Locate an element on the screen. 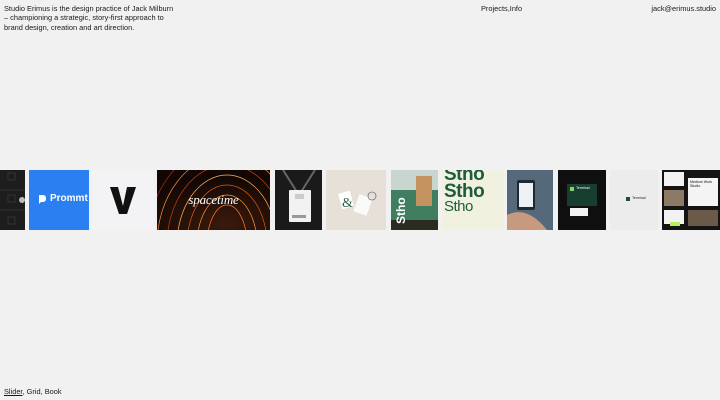 This screenshot has height=400, width=720. nav-projects-link: Projects is located at coordinates (494, 8).